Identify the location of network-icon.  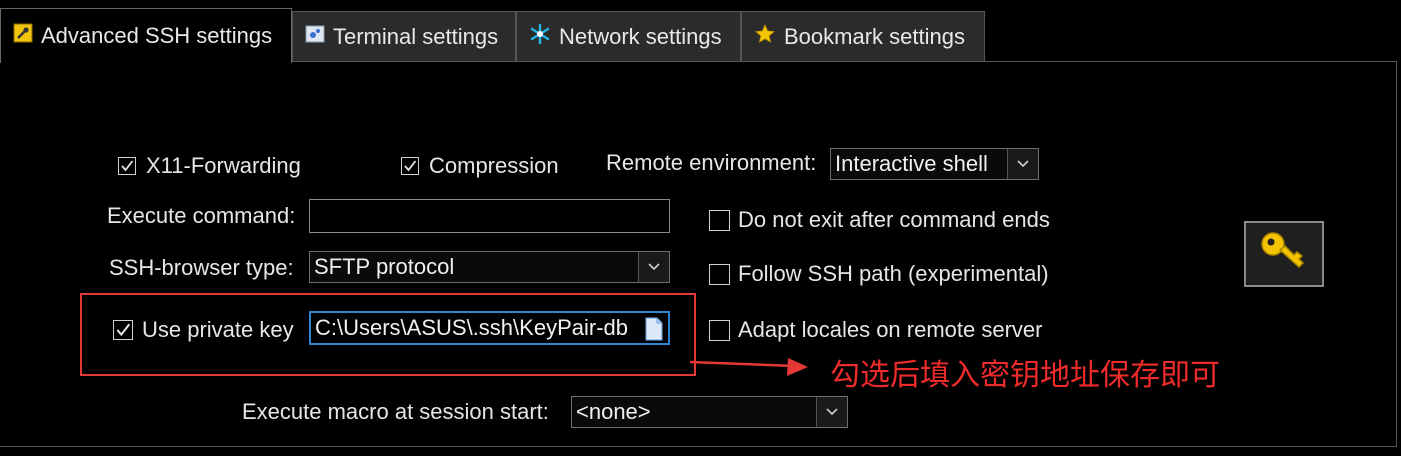
(540, 37).